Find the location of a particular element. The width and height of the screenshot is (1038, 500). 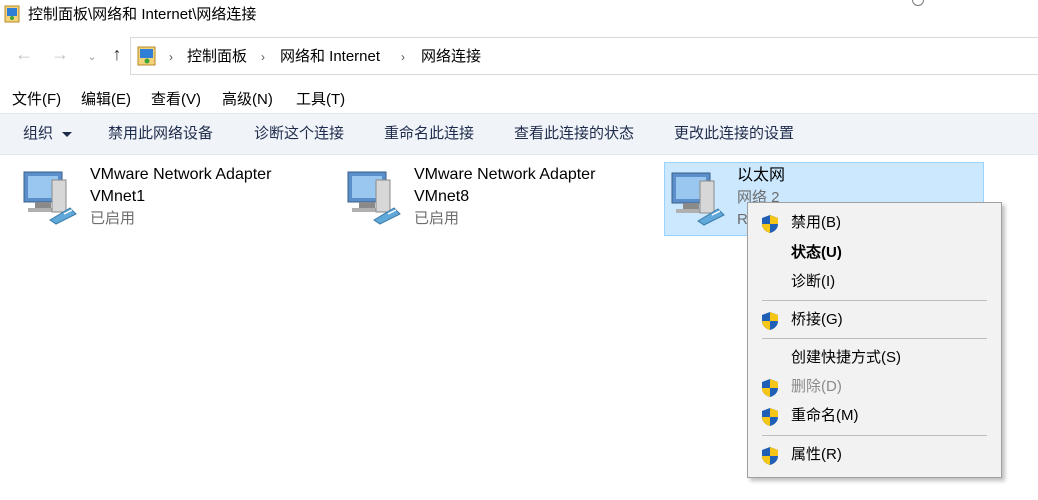

chevron-down-icon is located at coordinates (67, 134).